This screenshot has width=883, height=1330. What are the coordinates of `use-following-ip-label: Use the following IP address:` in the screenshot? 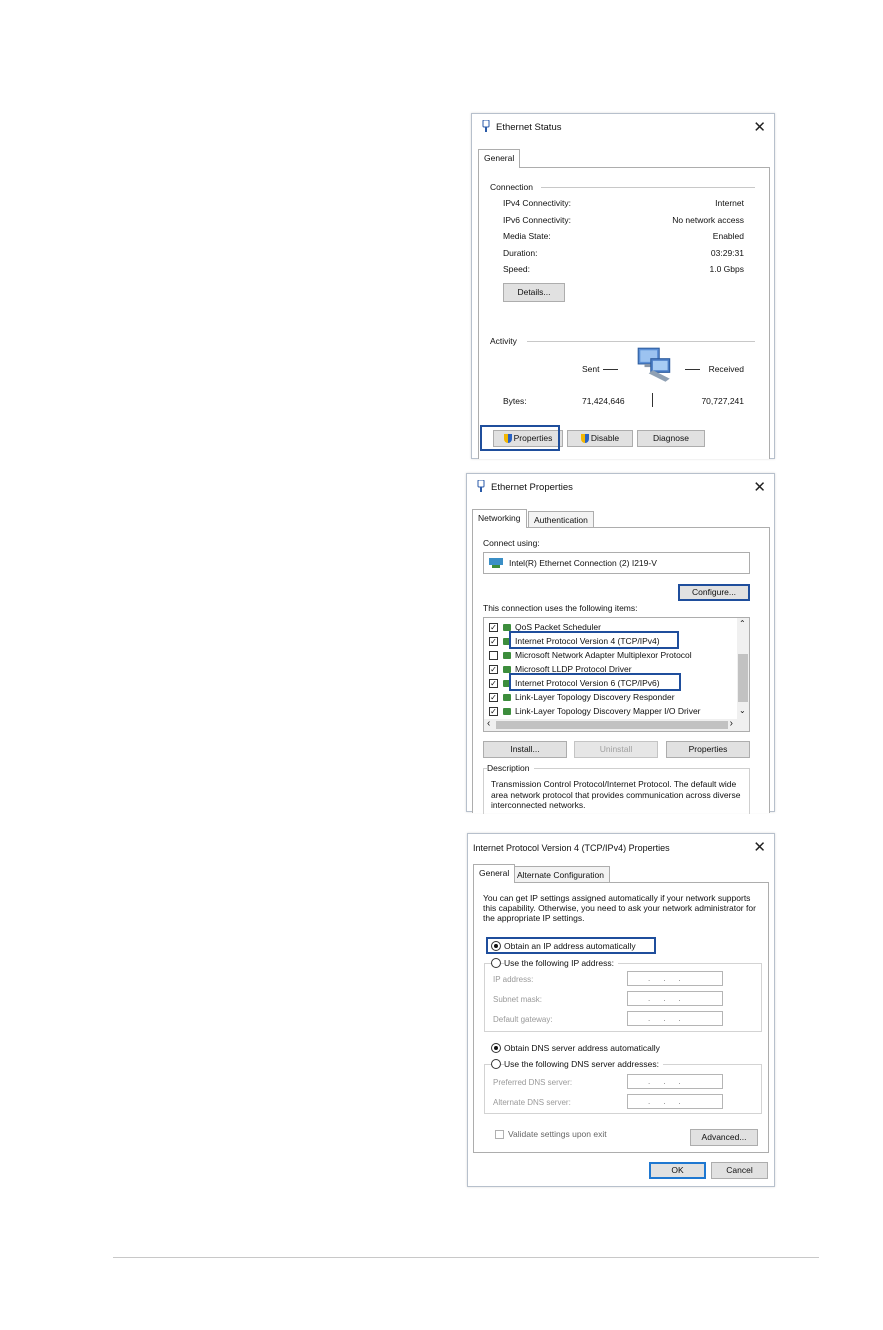 It's located at (561, 963).